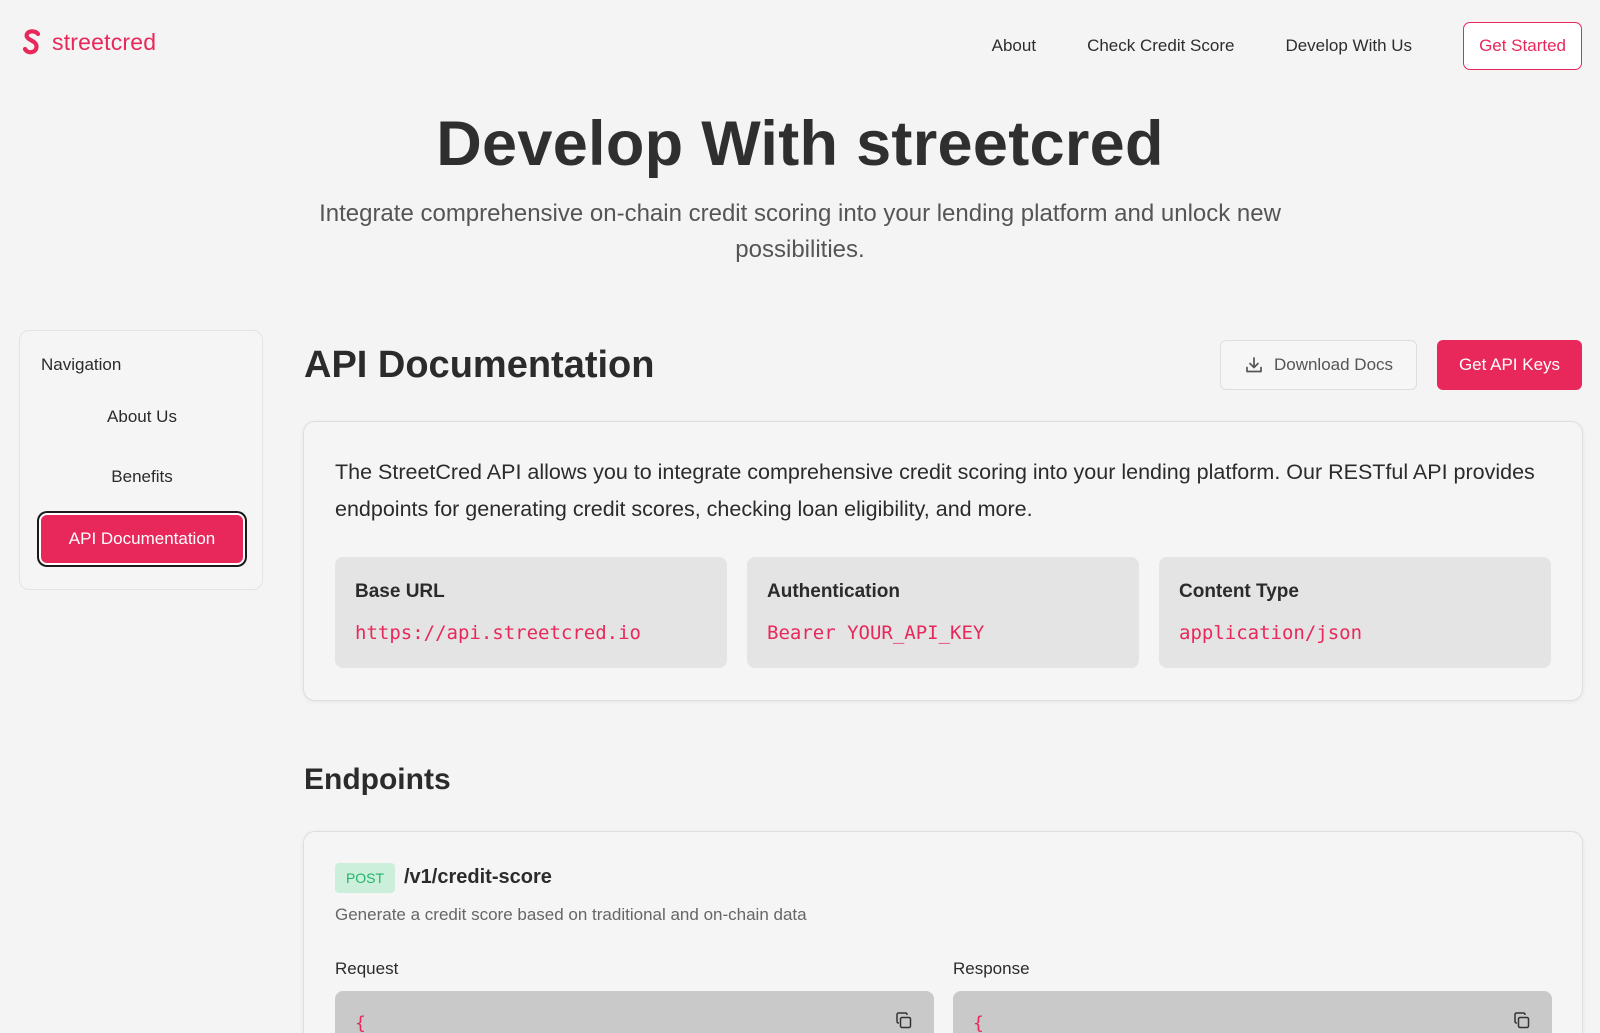 This screenshot has height=1033, width=1600. What do you see at coordinates (142, 417) in the screenshot?
I see `sidebar-item-about-us: About Us` at bounding box center [142, 417].